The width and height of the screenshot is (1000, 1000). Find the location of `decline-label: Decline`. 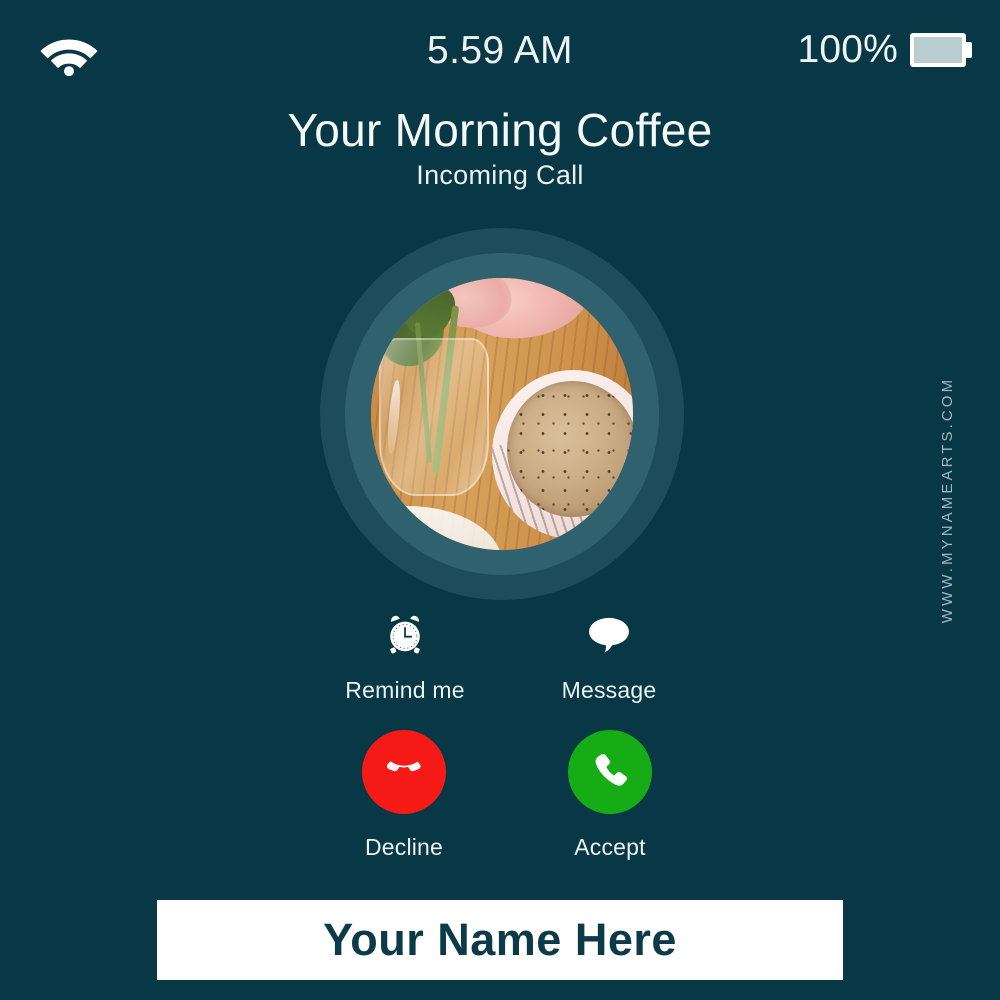

decline-label: Decline is located at coordinates (404, 847).